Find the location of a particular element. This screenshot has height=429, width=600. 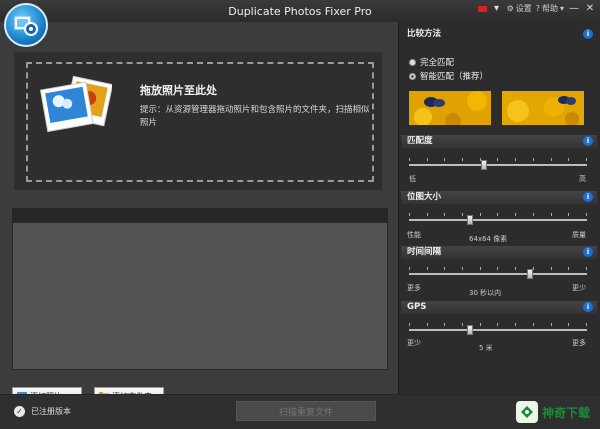

help-icon: ? is located at coordinates (537, 8).